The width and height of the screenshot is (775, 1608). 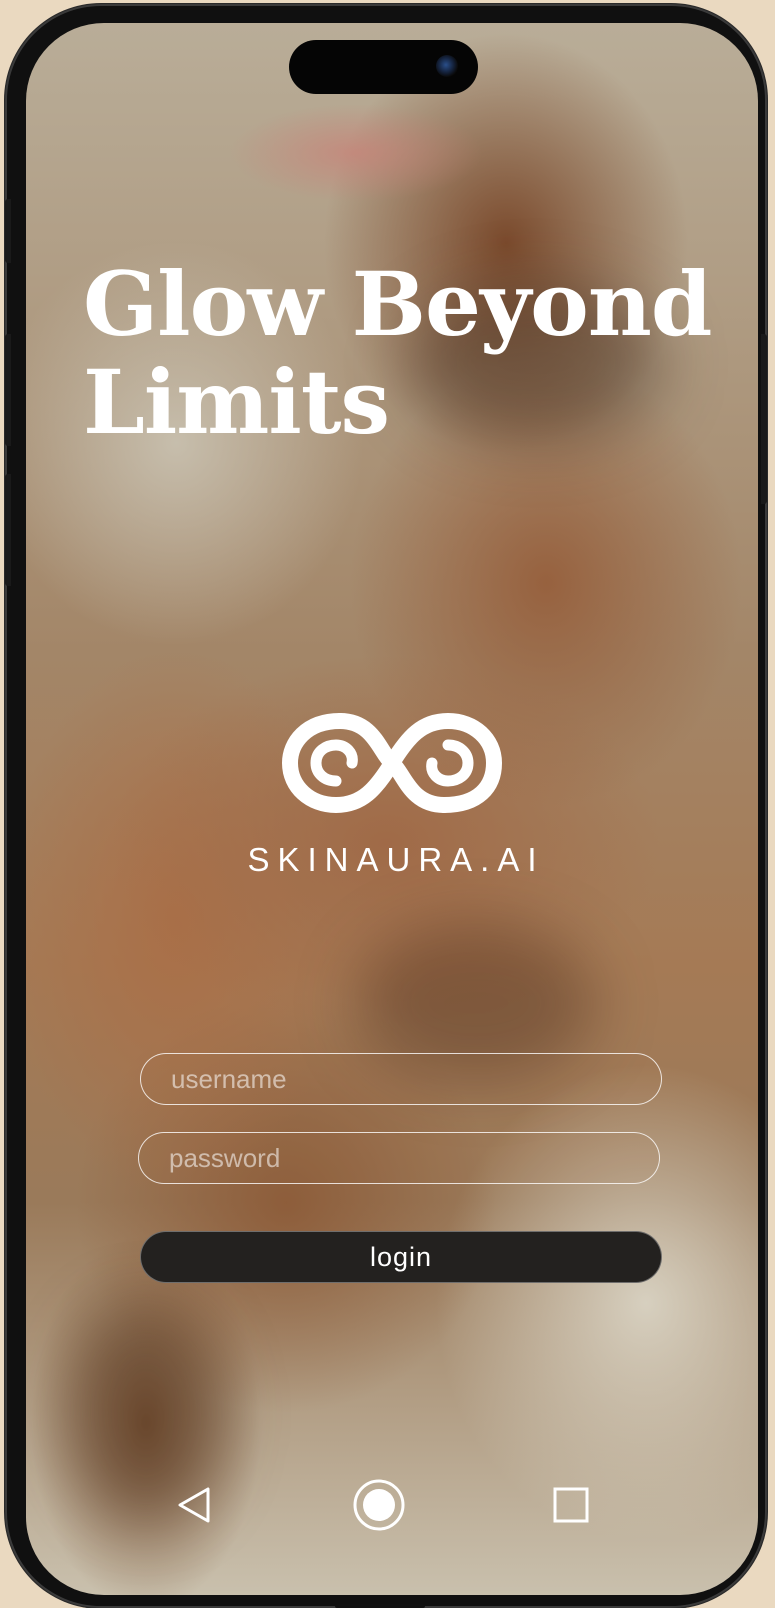 What do you see at coordinates (8, 390) in the screenshot?
I see `volume-up-button` at bounding box center [8, 390].